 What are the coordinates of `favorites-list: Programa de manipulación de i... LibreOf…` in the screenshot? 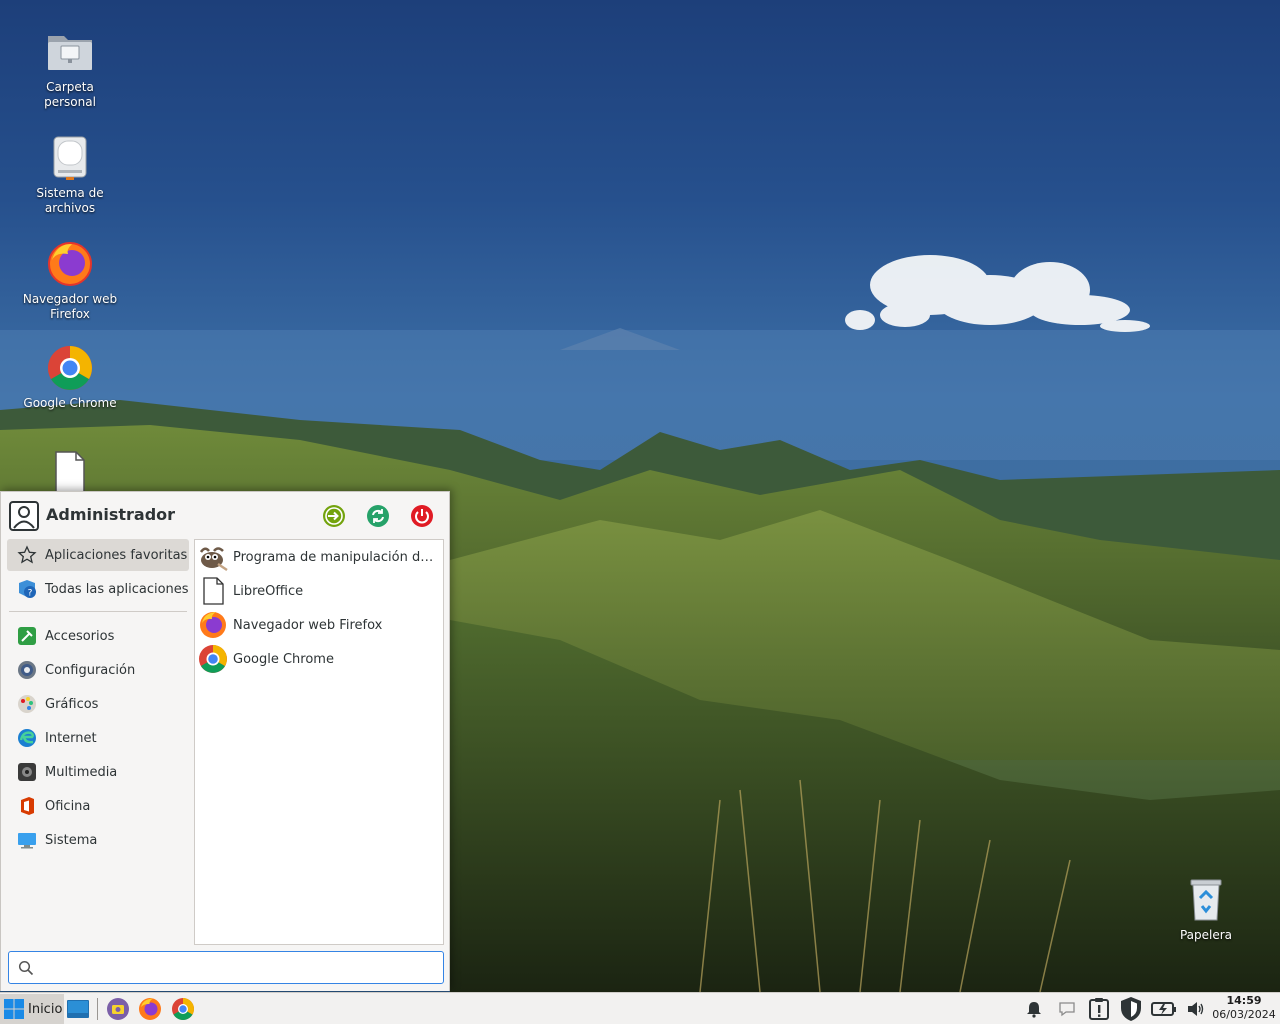 It's located at (319, 742).